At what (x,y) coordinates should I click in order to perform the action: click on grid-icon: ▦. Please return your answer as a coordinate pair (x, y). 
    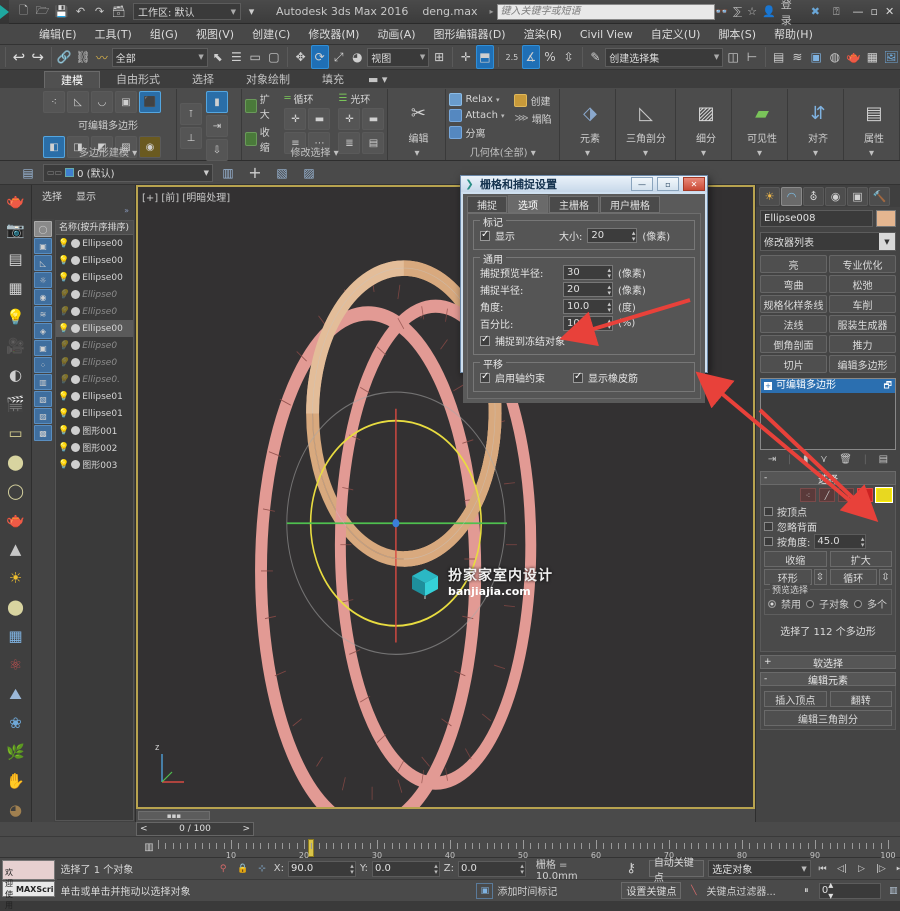
    Looking at the image, I should click on (16, 288).